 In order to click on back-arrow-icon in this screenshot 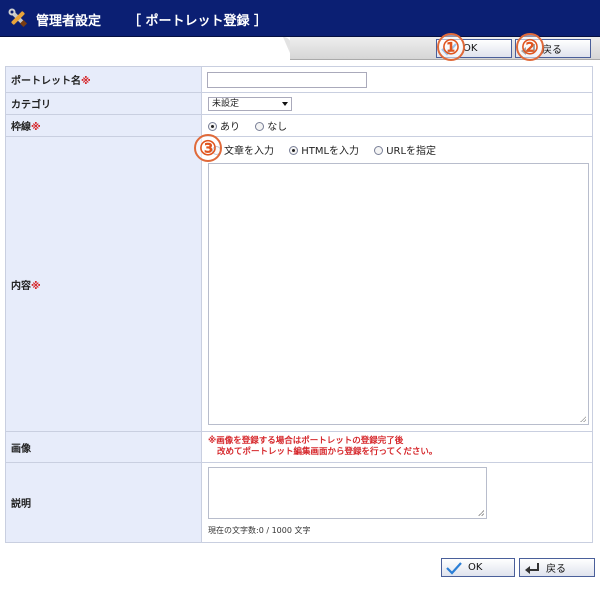, I will do `click(532, 568)`.